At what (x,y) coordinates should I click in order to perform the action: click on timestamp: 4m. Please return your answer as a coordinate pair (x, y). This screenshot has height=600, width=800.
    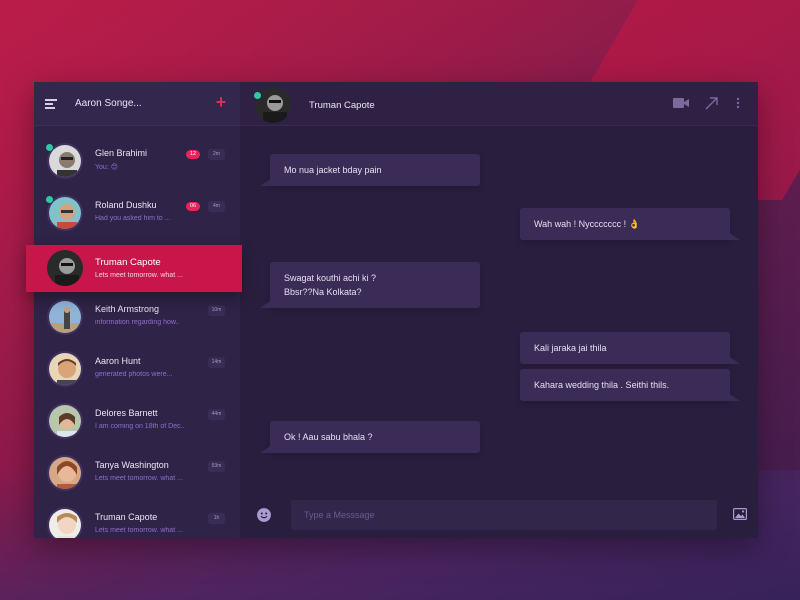
    Looking at the image, I should click on (216, 206).